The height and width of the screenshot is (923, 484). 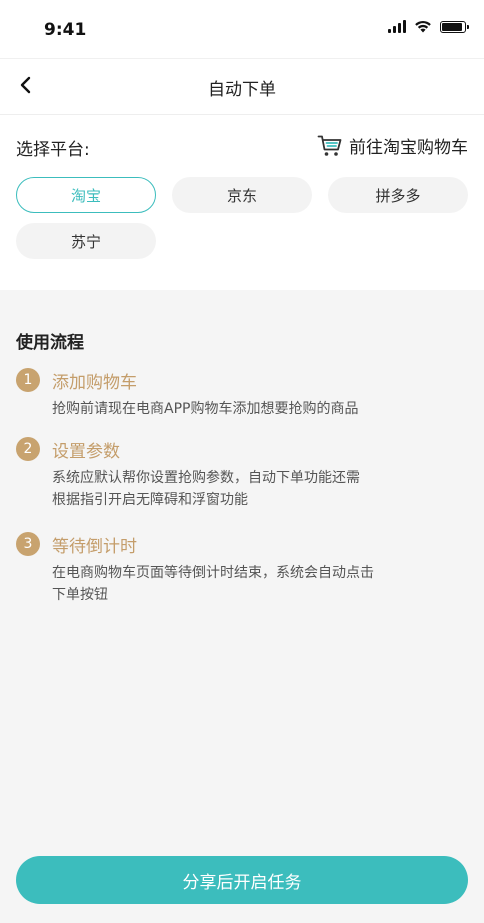 I want to click on step-2-badge: 2, so click(x=28, y=449).